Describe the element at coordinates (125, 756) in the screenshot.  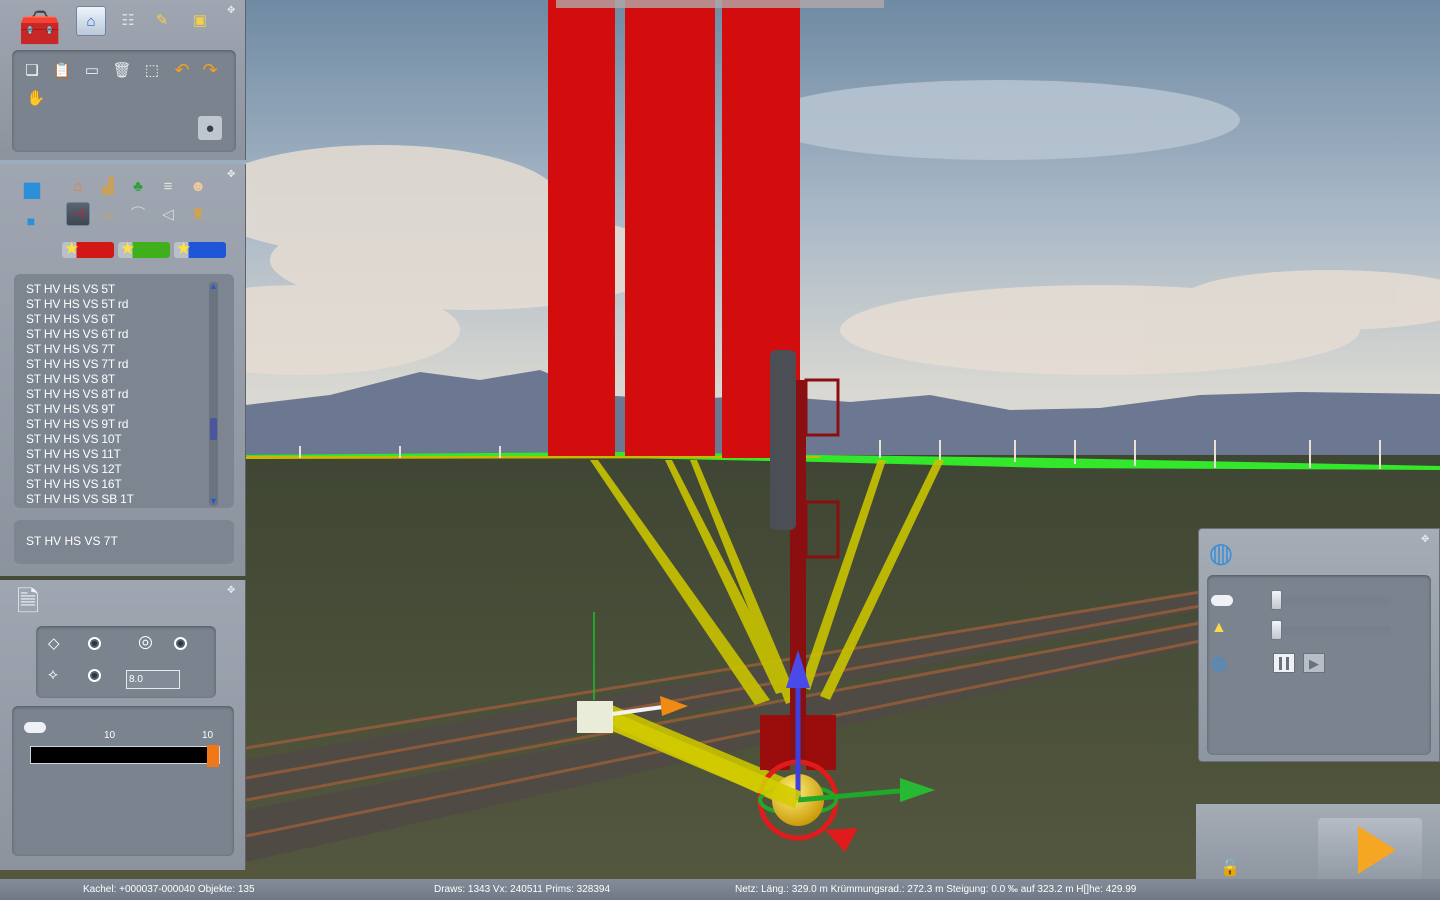
I see `value-slider` at that location.